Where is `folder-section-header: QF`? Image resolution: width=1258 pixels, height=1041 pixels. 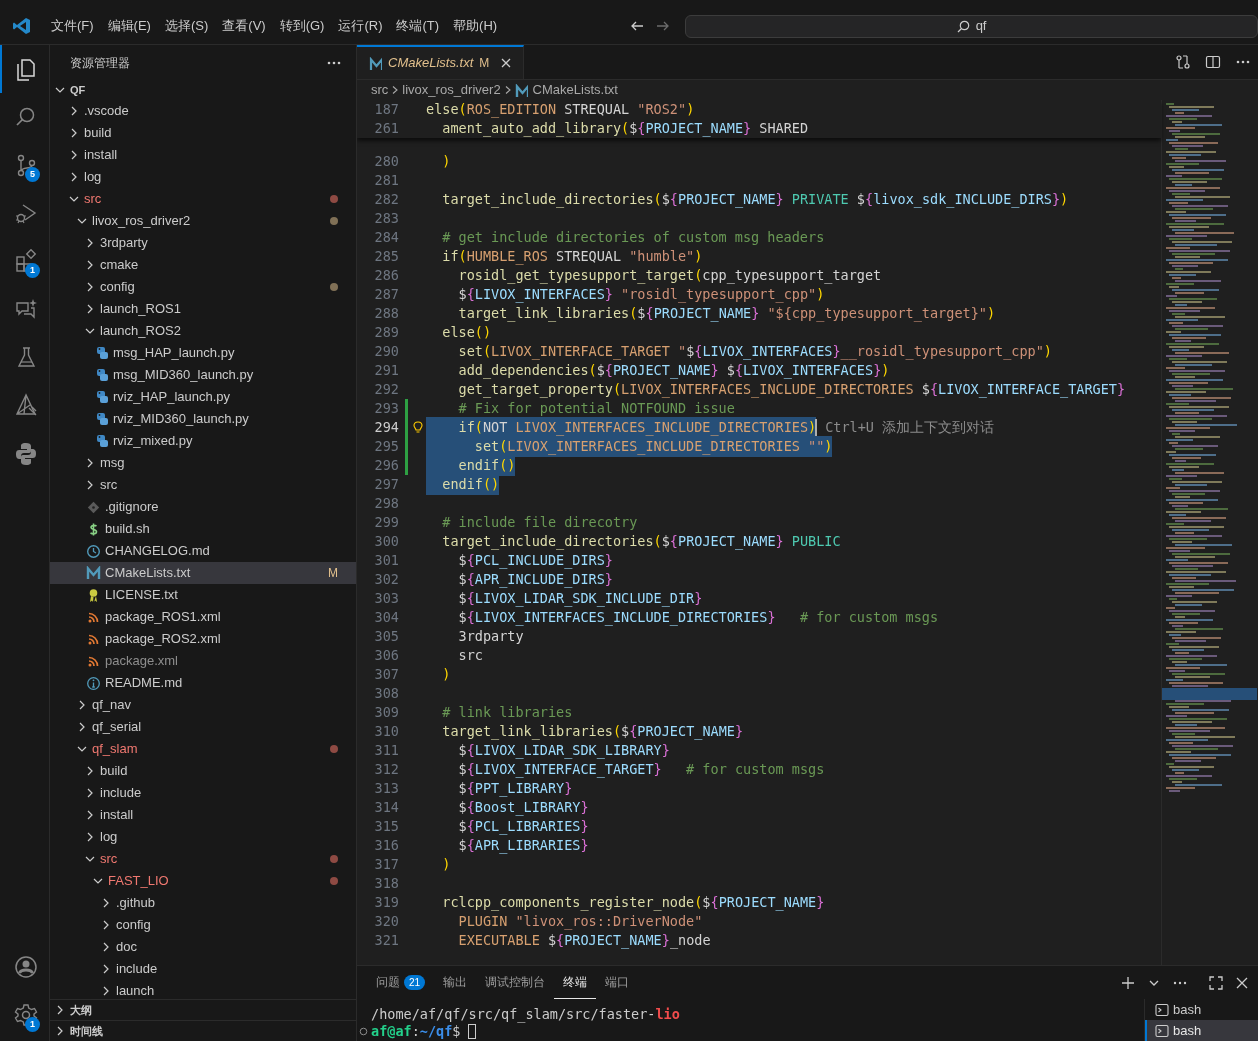 folder-section-header: QF is located at coordinates (203, 90).